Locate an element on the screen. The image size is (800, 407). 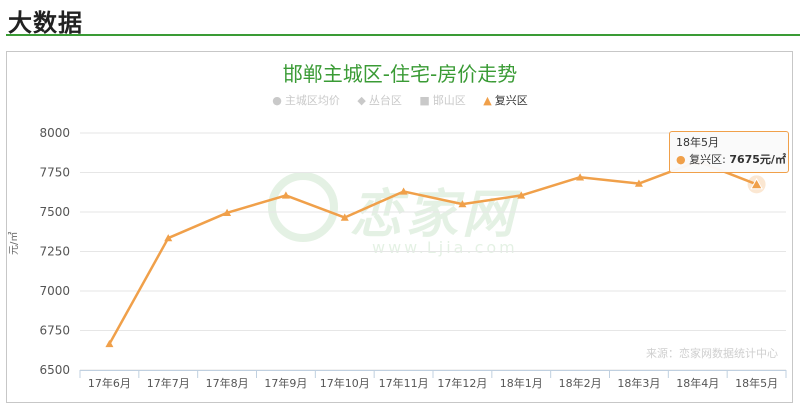
x-tick-label: 17年9月 is located at coordinates (285, 383).